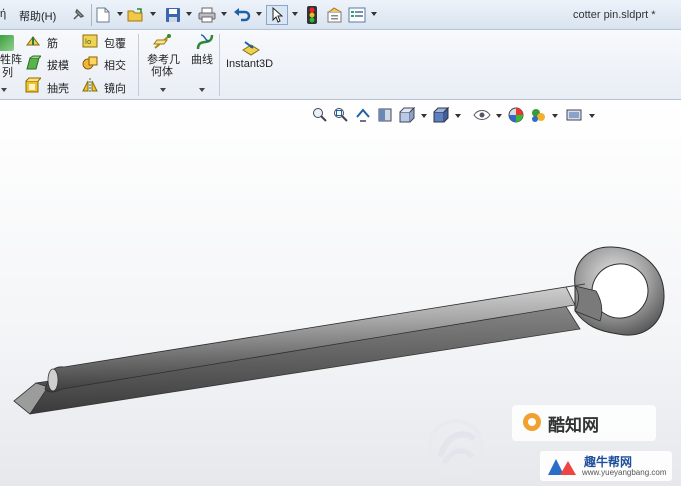 The image size is (681, 486). What do you see at coordinates (249, 64) in the screenshot?
I see `instant3d-label: Instant3D` at bounding box center [249, 64].